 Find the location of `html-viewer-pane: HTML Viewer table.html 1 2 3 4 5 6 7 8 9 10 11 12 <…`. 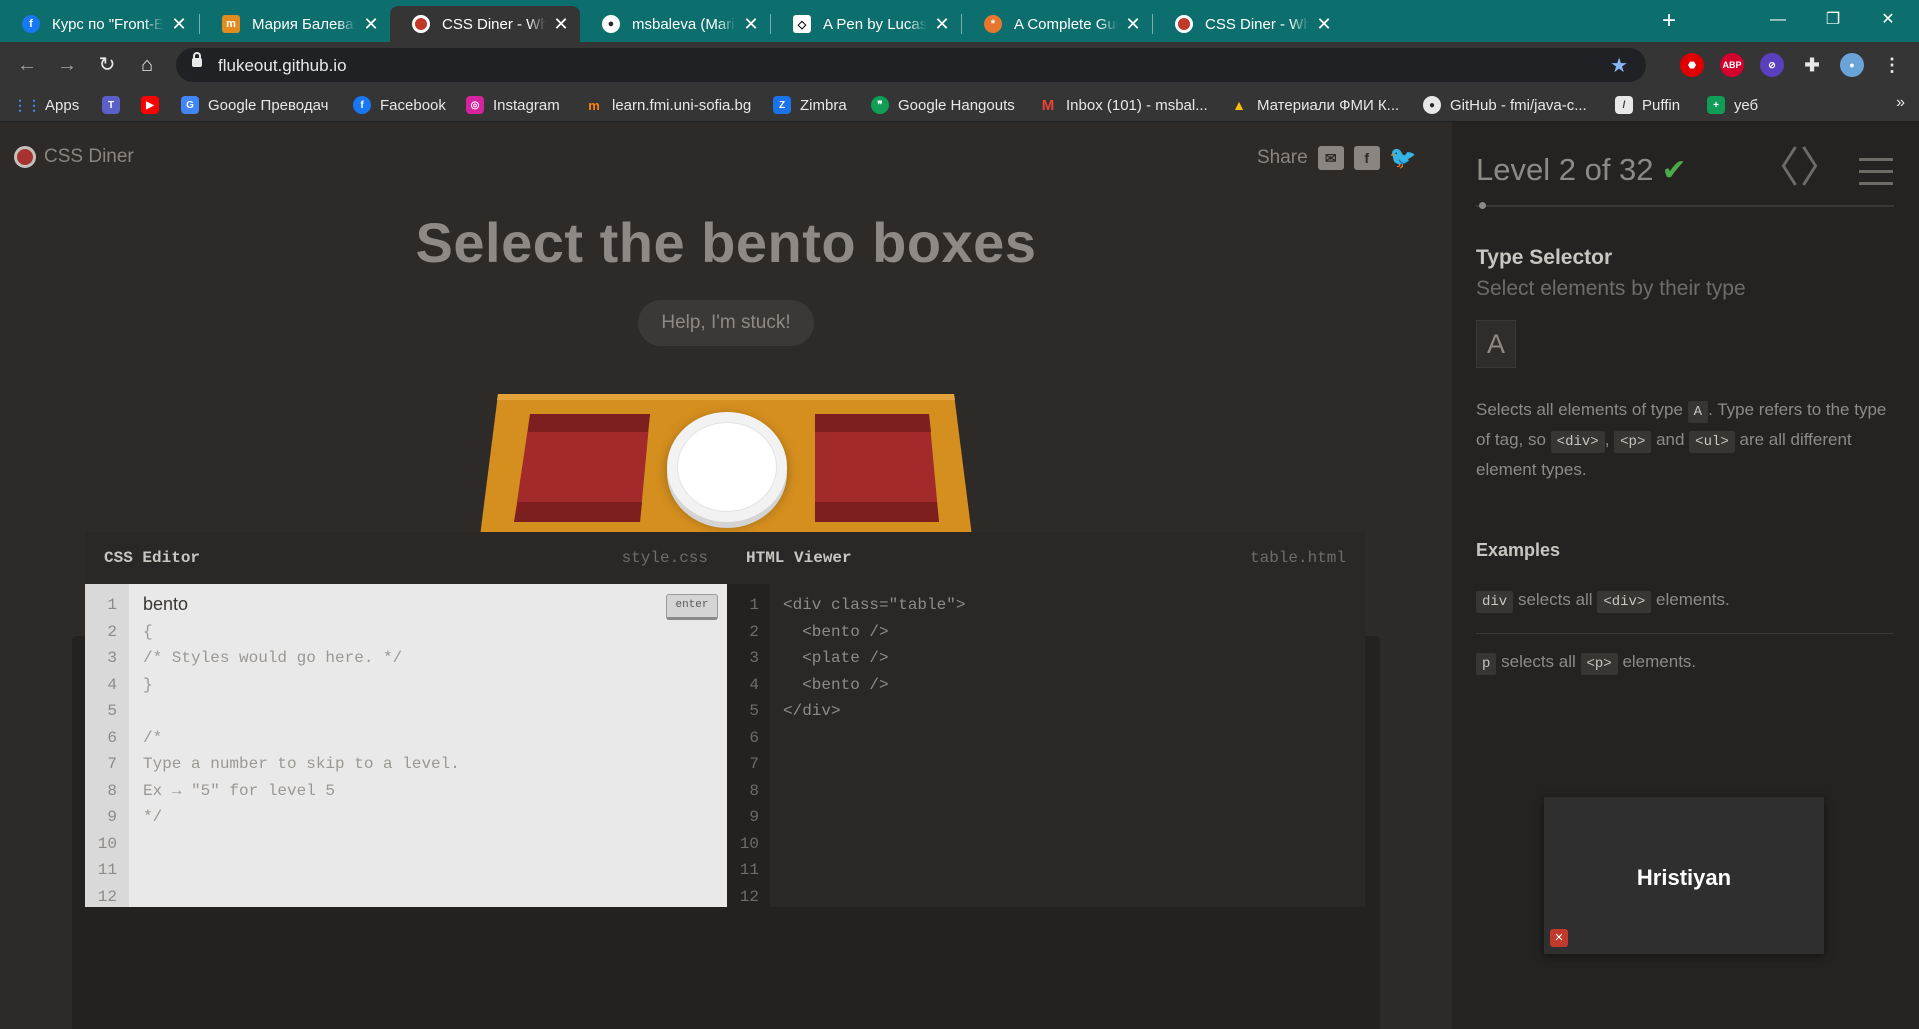

html-viewer-pane: HTML Viewer table.html 1 2 3 4 5 6 7 8 9 10 11 12 <… is located at coordinates (1046, 719).